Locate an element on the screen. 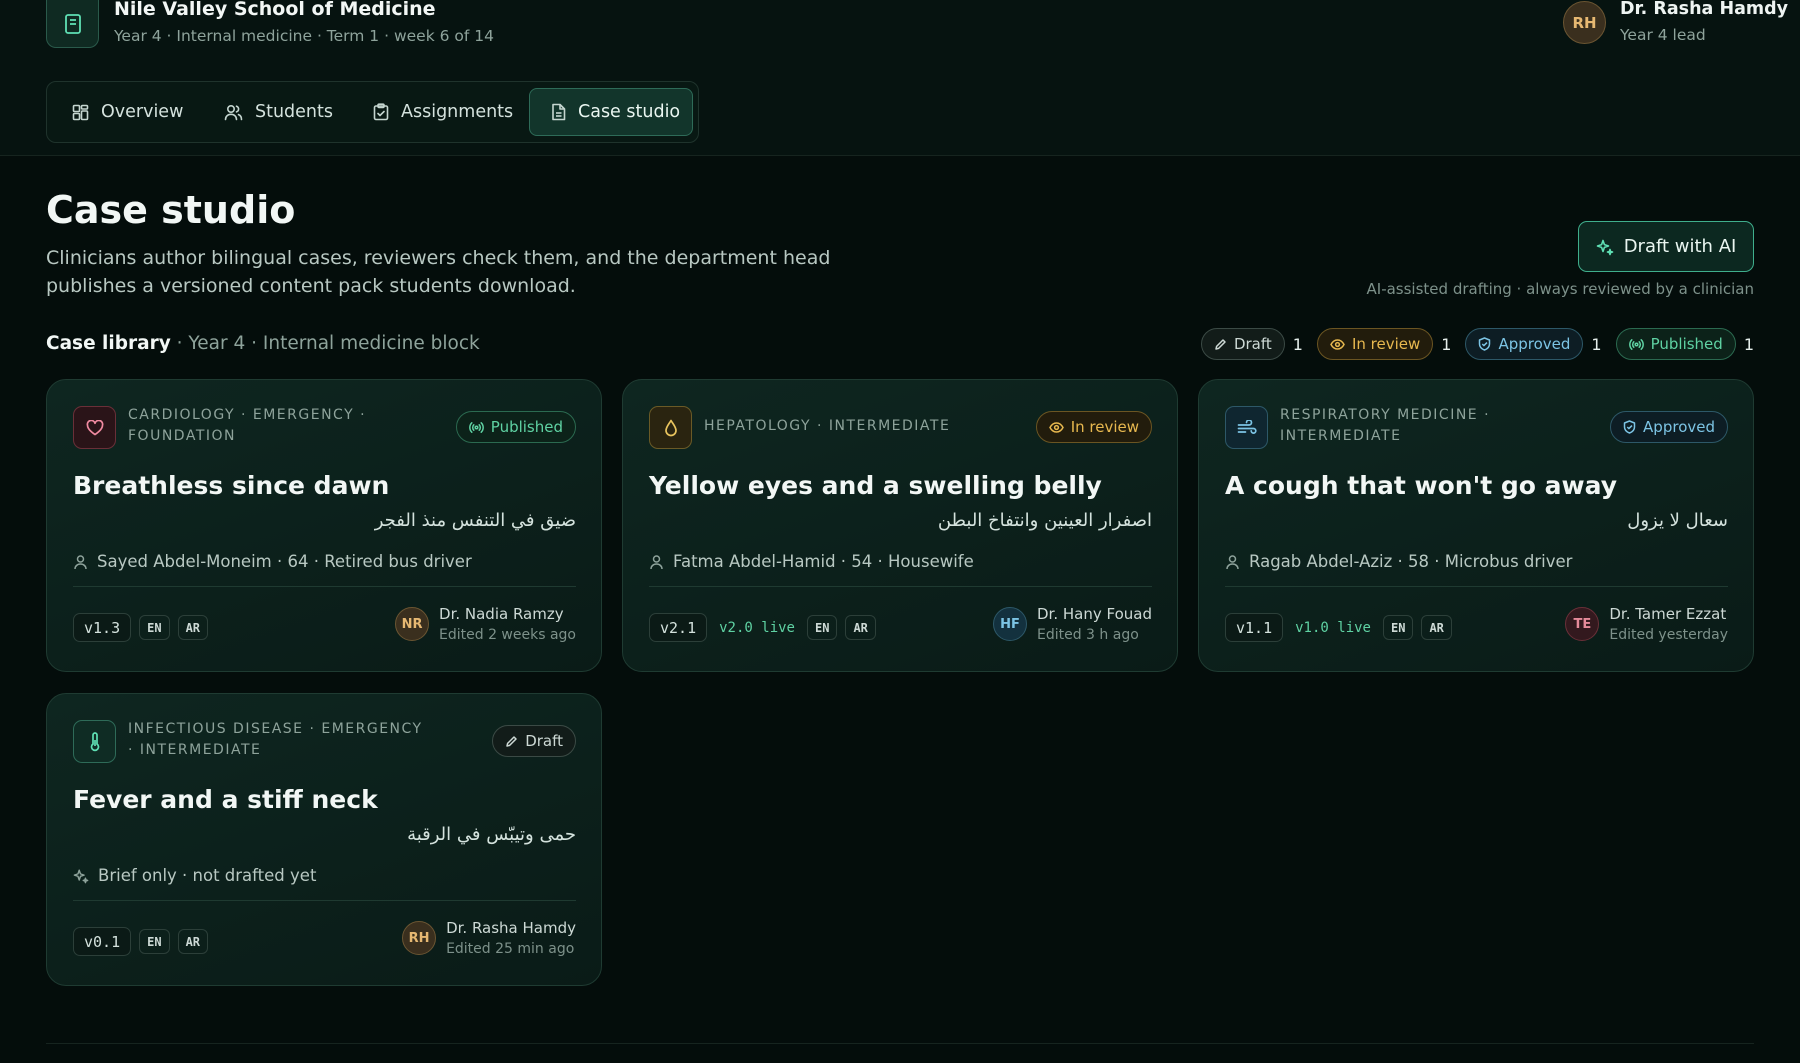  author-name: Dr. Tamer Ezzat is located at coordinates (1668, 614).